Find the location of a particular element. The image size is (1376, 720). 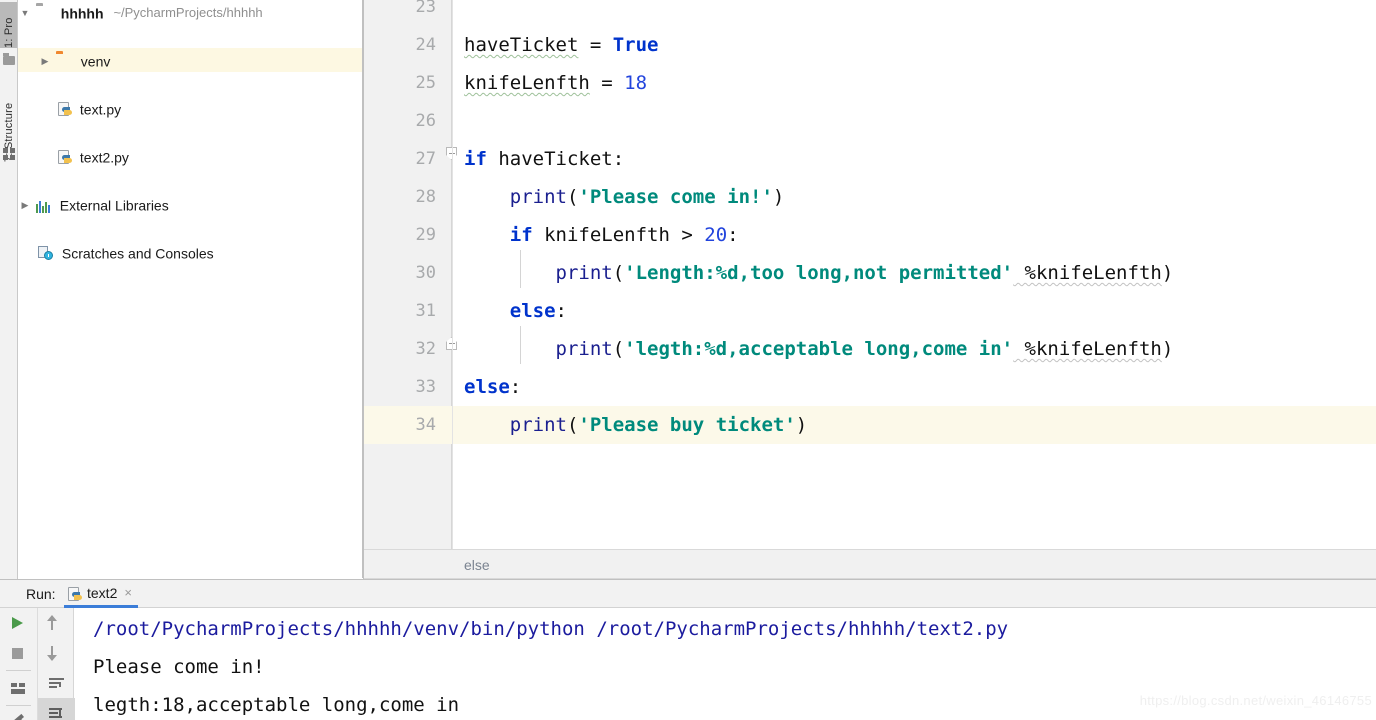

line-code: print('Please buy ticket') is located at coordinates (635, 425).